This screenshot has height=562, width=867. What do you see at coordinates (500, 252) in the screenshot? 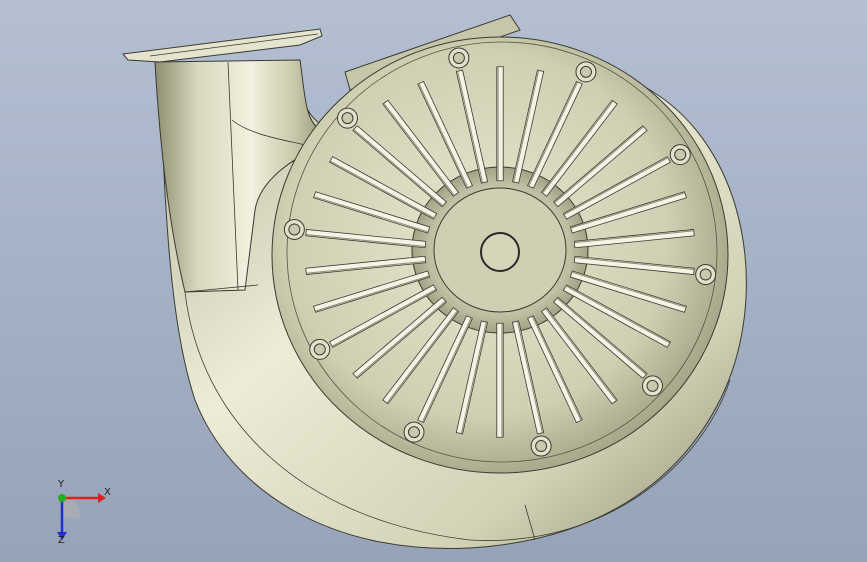
I see `shaft-bore` at bounding box center [500, 252].